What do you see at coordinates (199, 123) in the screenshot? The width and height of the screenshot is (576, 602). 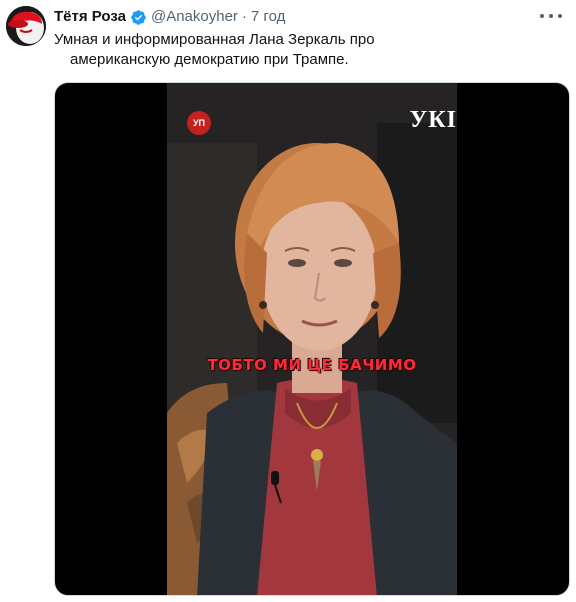 I see `channel-badge-logo: УП` at bounding box center [199, 123].